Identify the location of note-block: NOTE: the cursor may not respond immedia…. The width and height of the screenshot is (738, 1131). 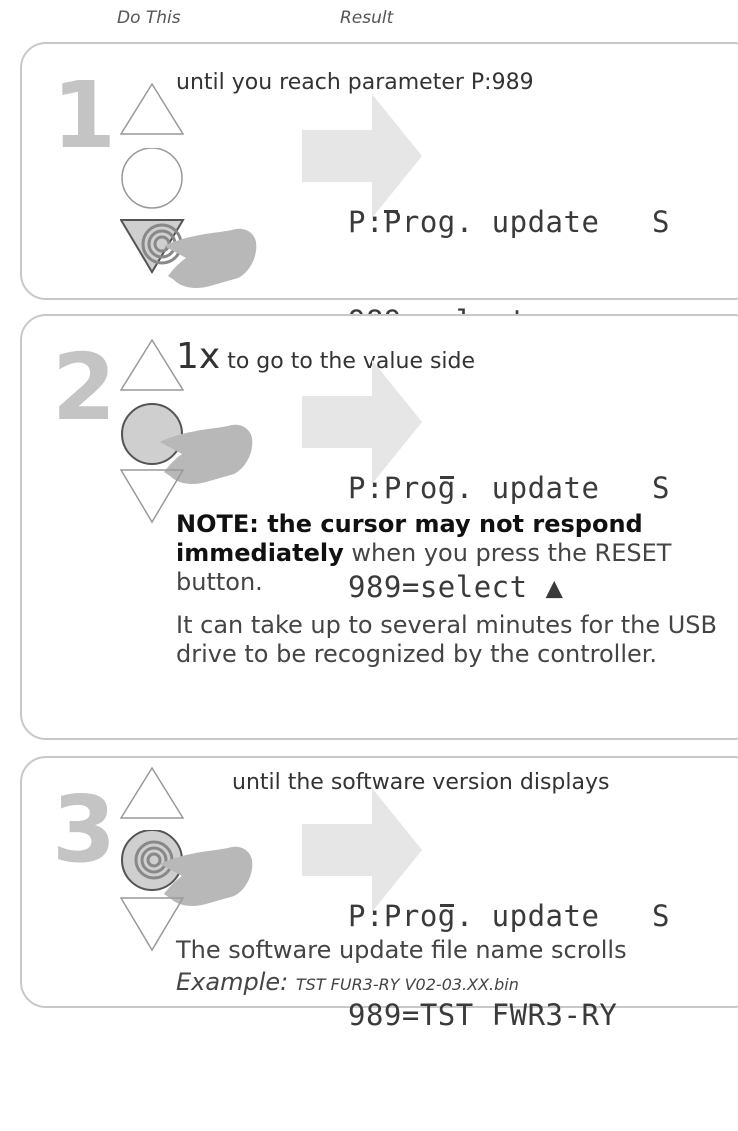
(456, 596).